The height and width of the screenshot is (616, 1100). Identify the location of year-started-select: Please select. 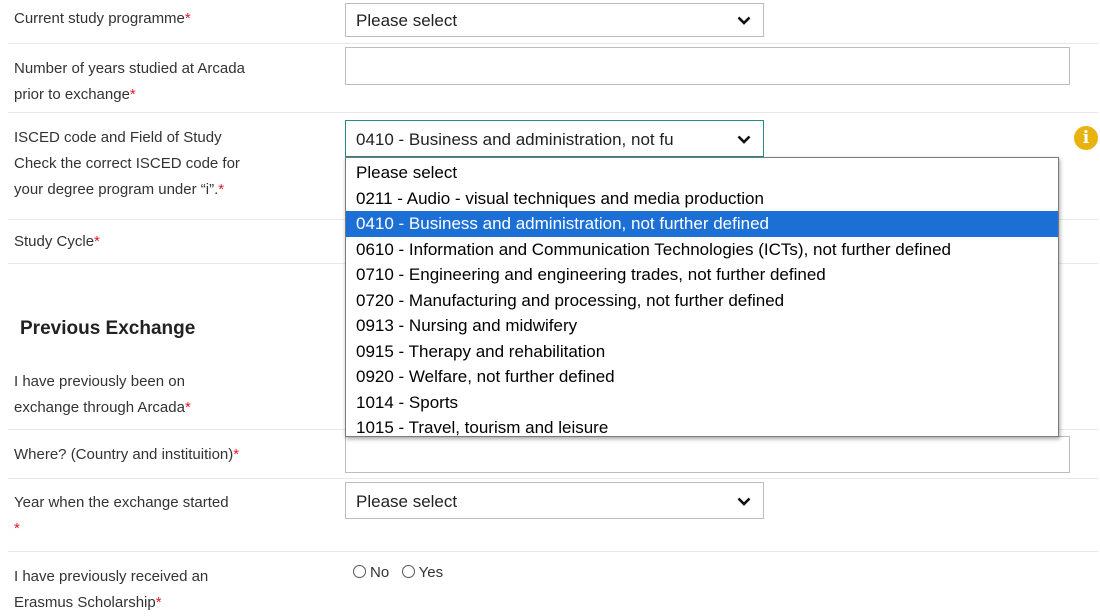
(554, 500).